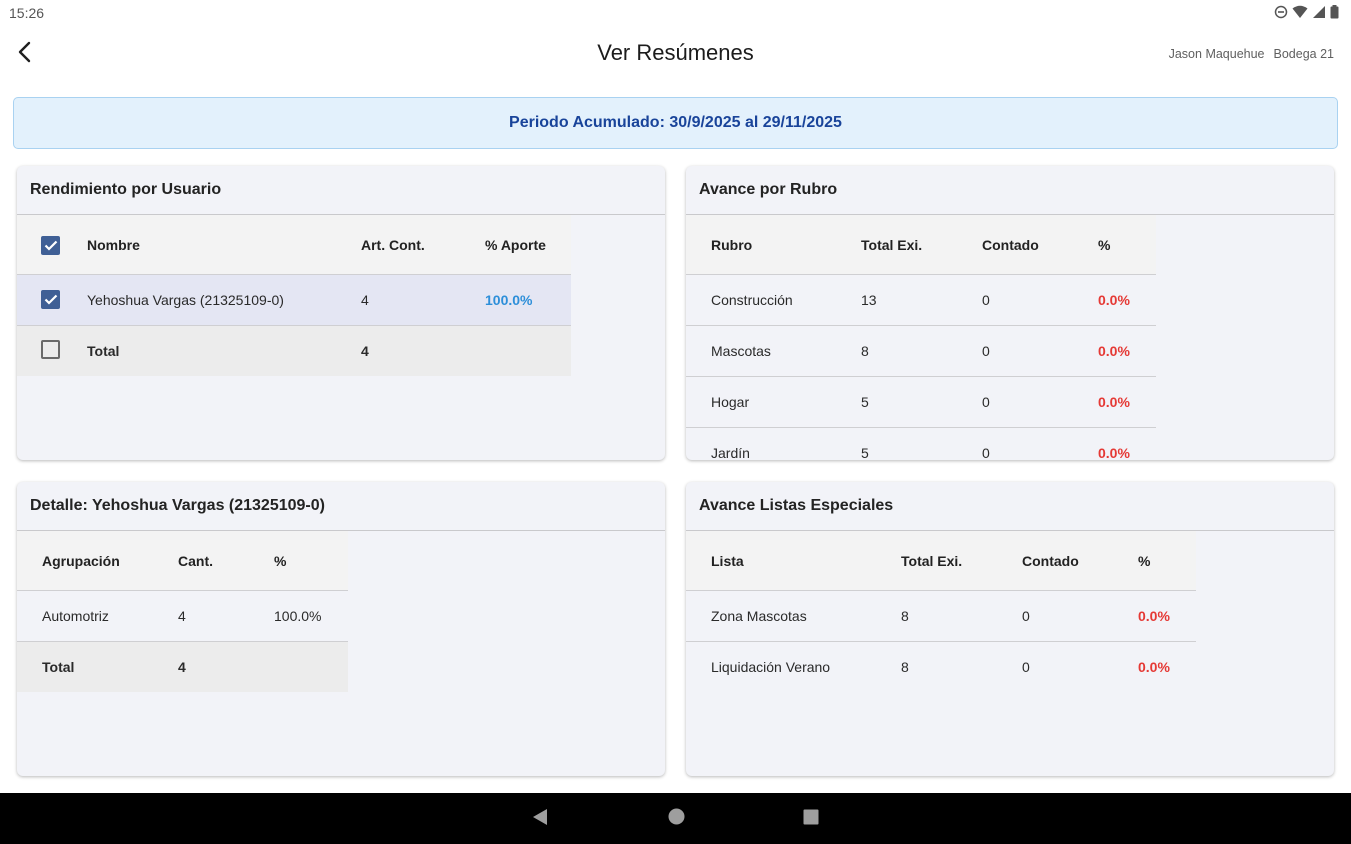  Describe the element at coordinates (921, 299) in the screenshot. I see `table-row: Construcción 13 0 0.0%` at that location.